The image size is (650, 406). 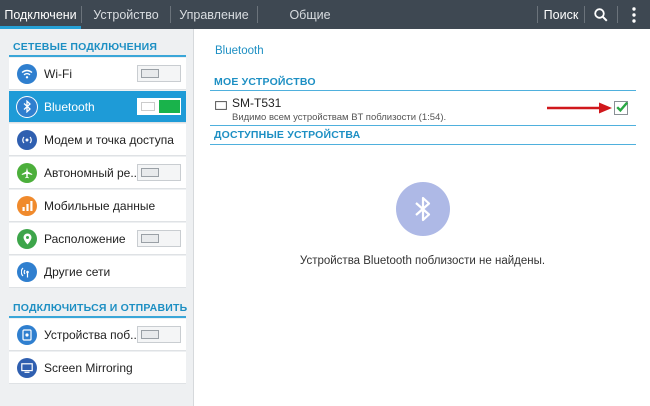 I want to click on red-arrow-annotation, so click(x=579, y=108).